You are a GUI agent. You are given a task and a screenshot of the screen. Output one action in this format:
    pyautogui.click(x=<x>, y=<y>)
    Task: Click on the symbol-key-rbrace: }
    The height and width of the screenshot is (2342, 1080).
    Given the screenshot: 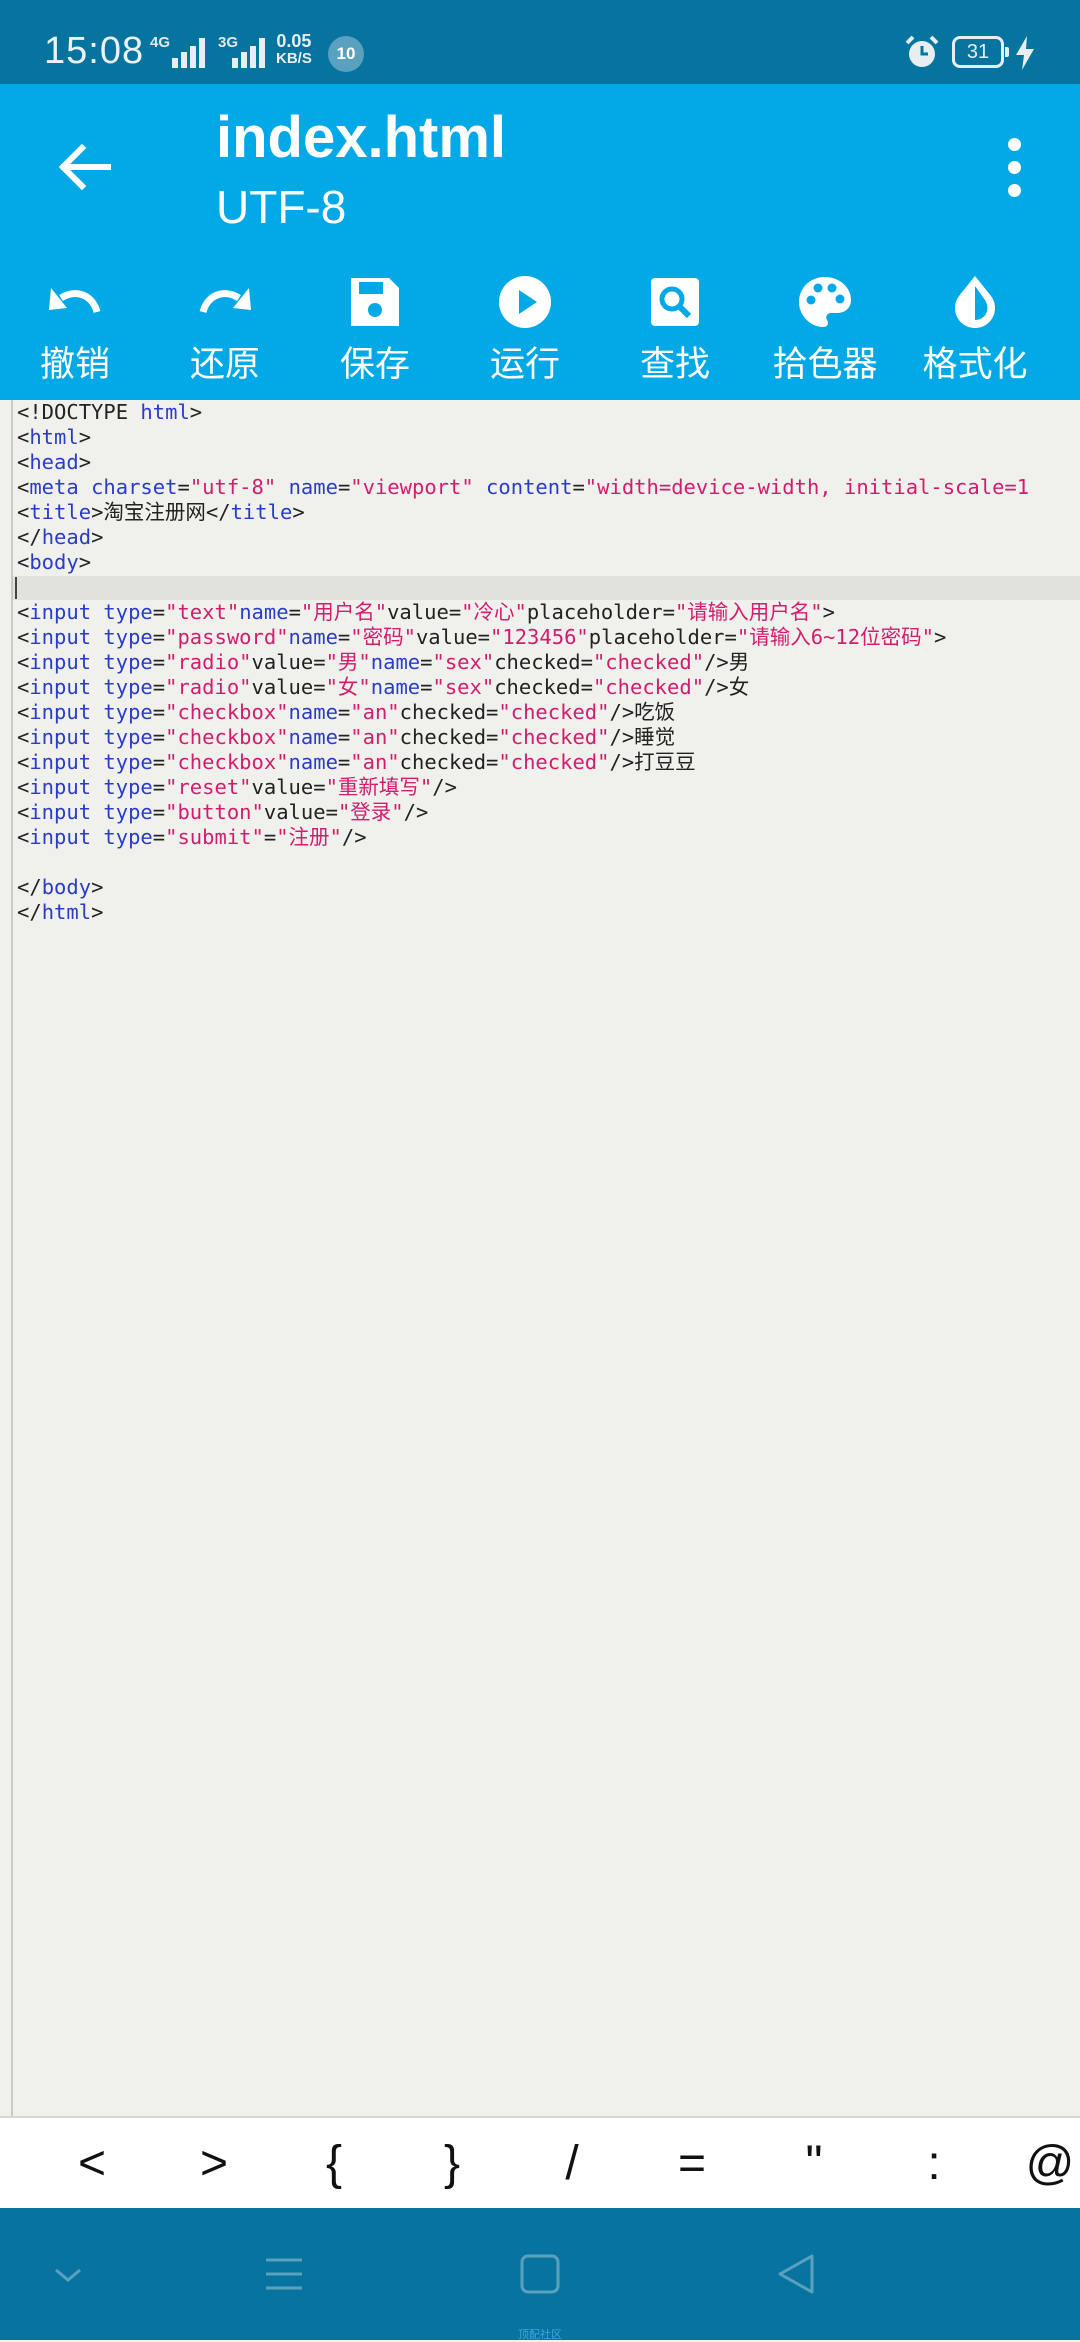 What is the action you would take?
    pyautogui.click(x=452, y=2164)
    